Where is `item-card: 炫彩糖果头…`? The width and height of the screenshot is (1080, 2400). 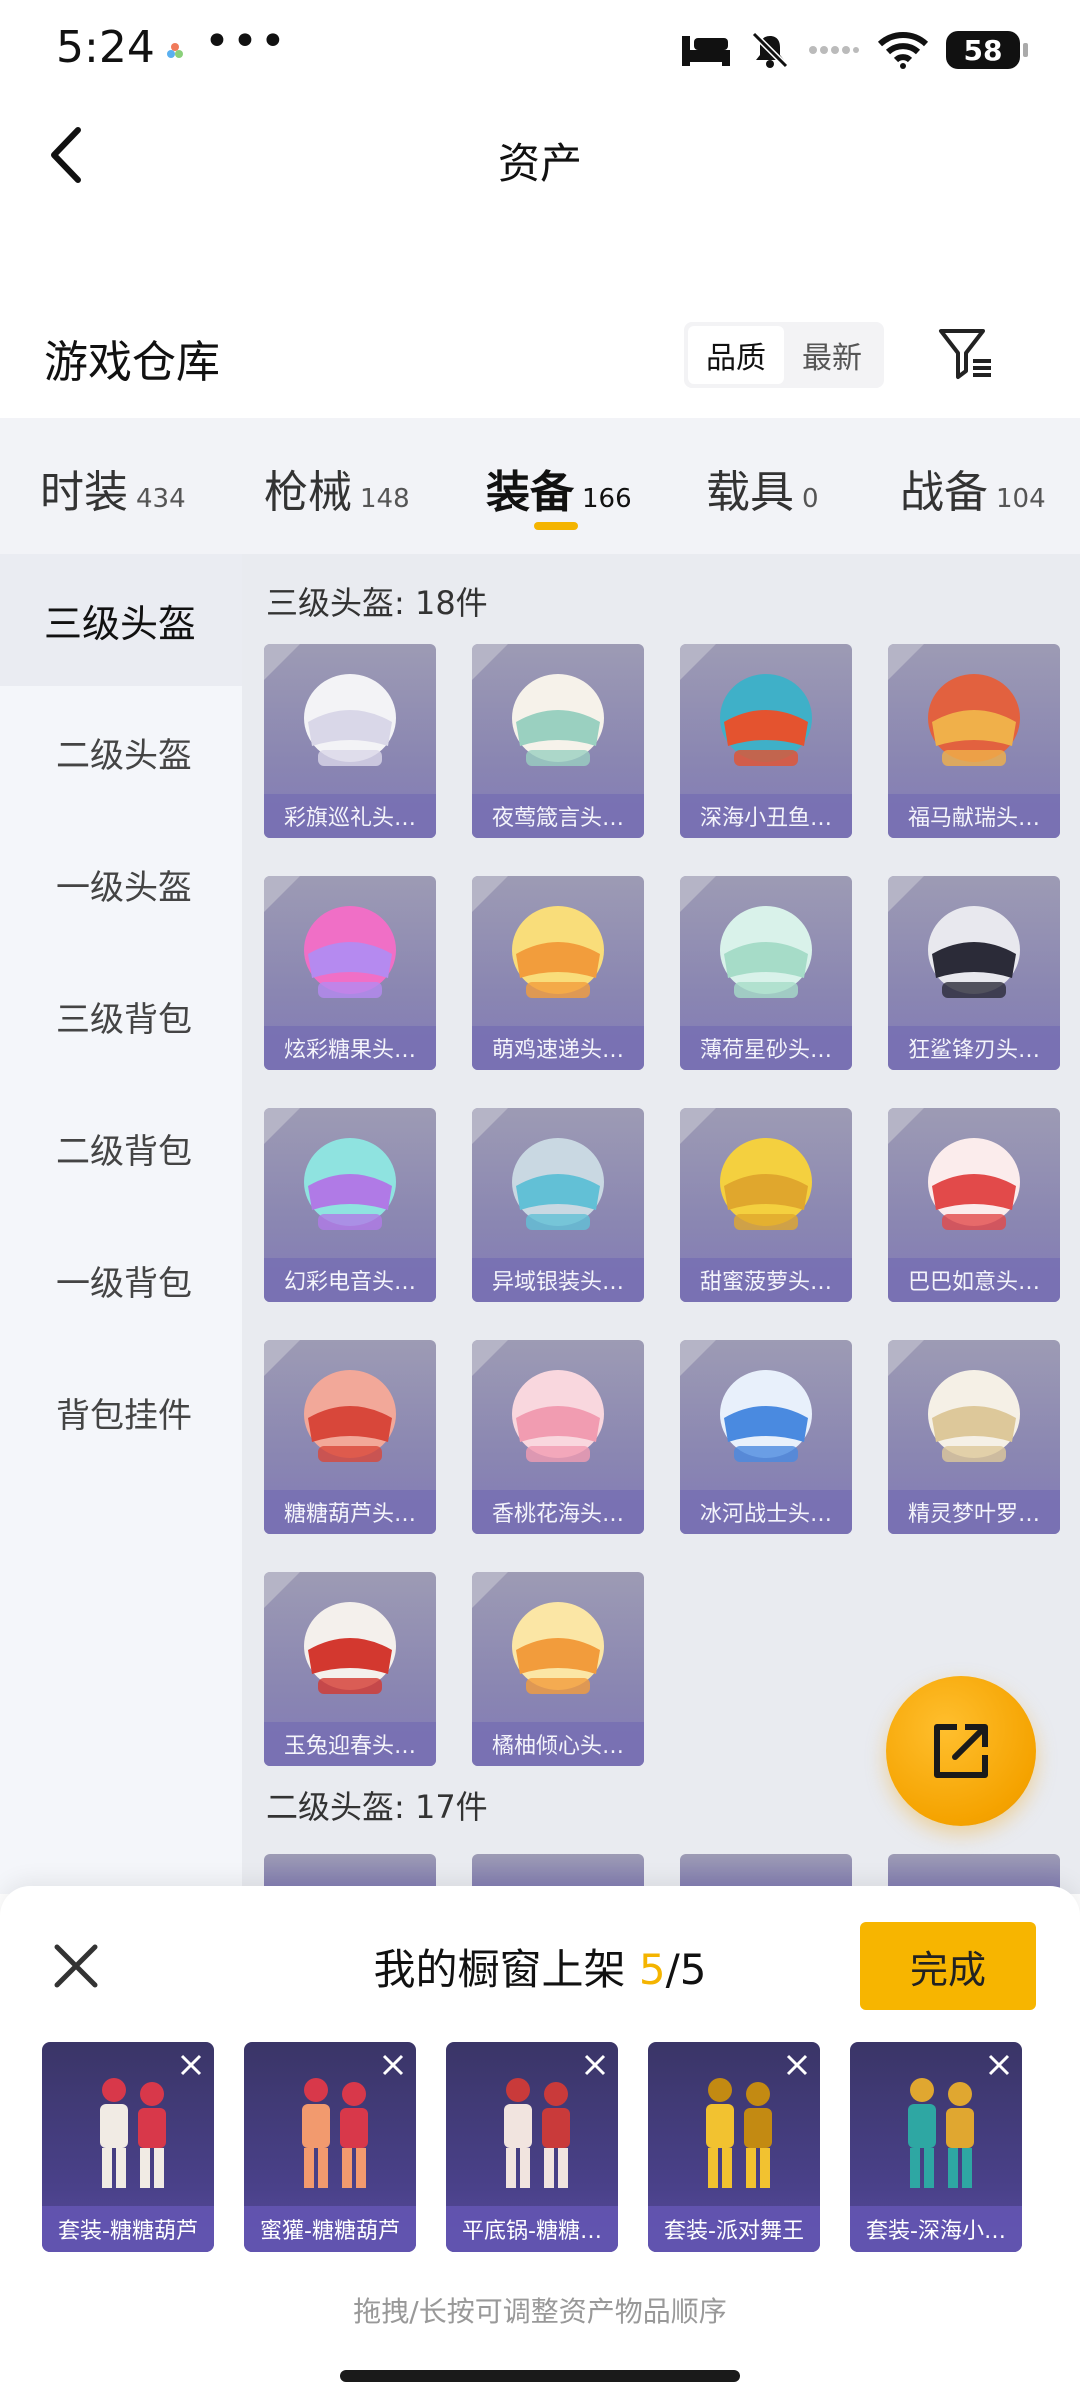 item-card: 炫彩糖果头… is located at coordinates (350, 973).